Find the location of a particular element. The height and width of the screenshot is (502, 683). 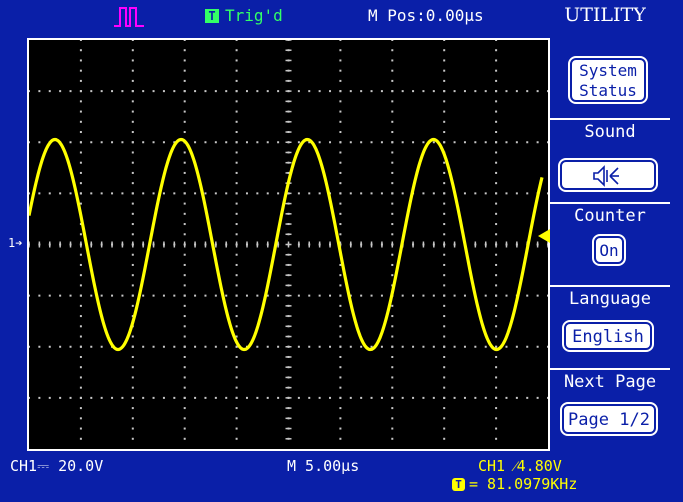

sound-label: Sound is located at coordinates (610, 132).